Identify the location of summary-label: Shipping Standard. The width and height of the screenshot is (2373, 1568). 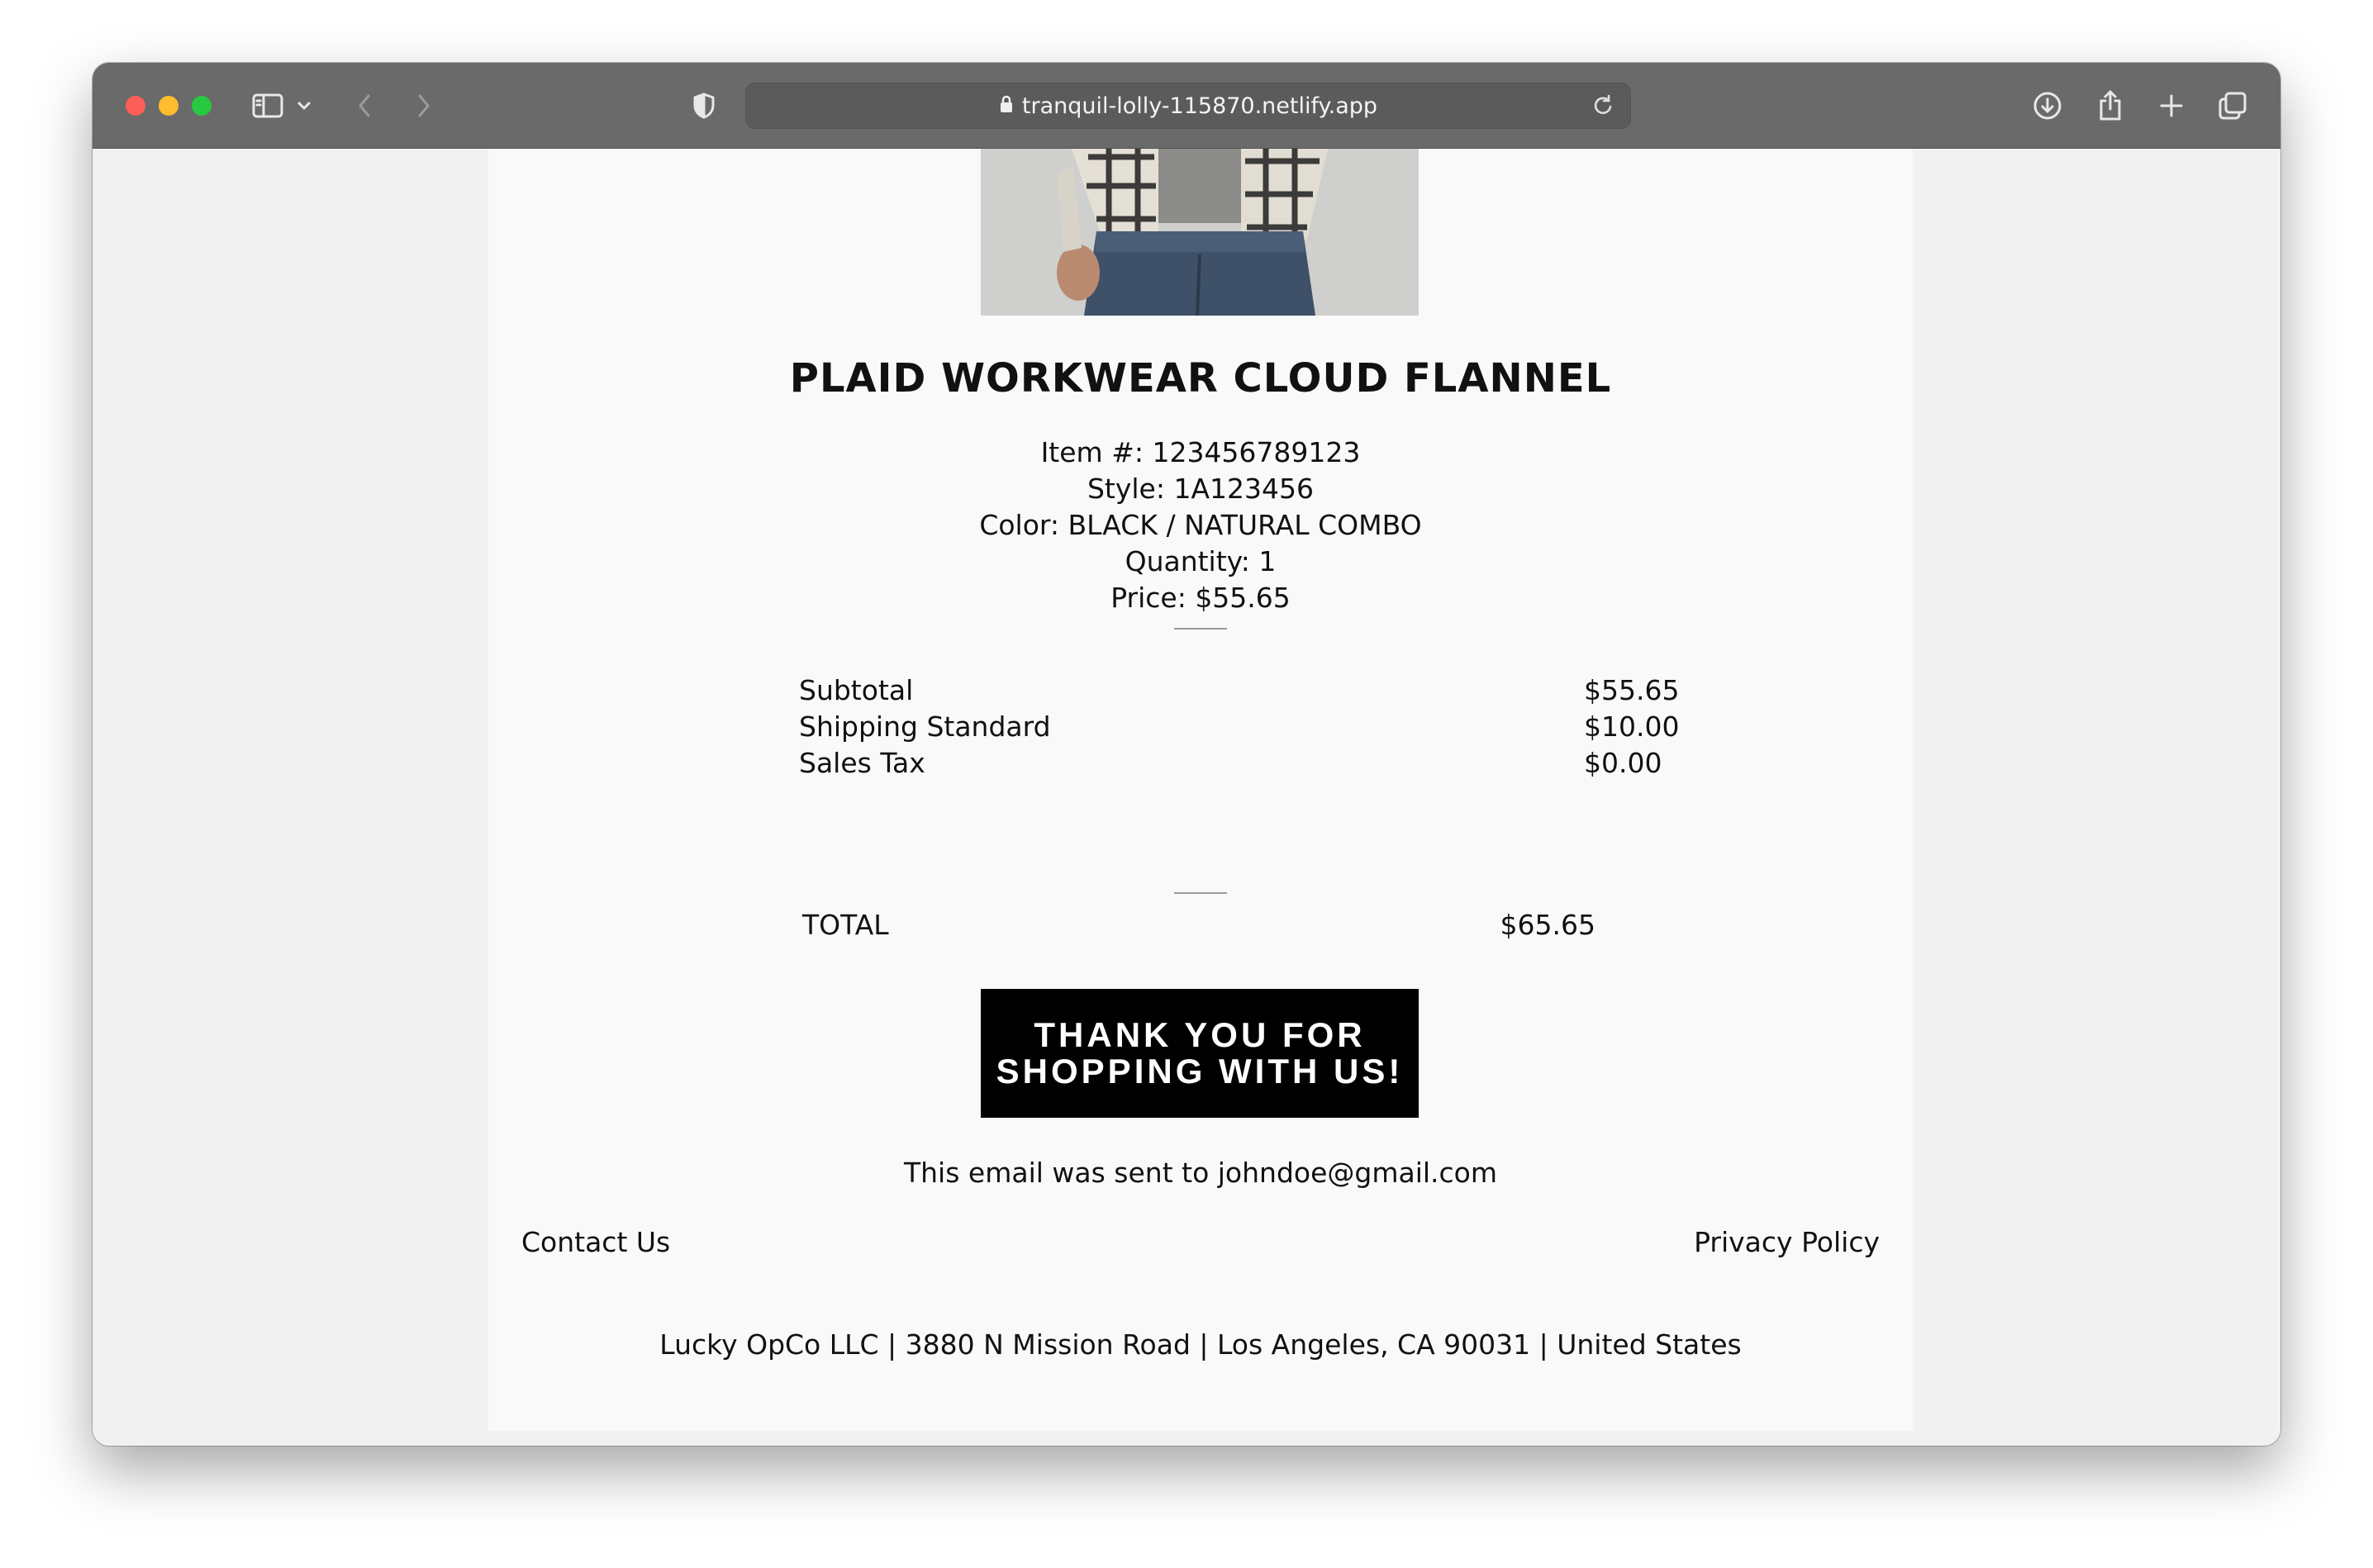
(925, 726).